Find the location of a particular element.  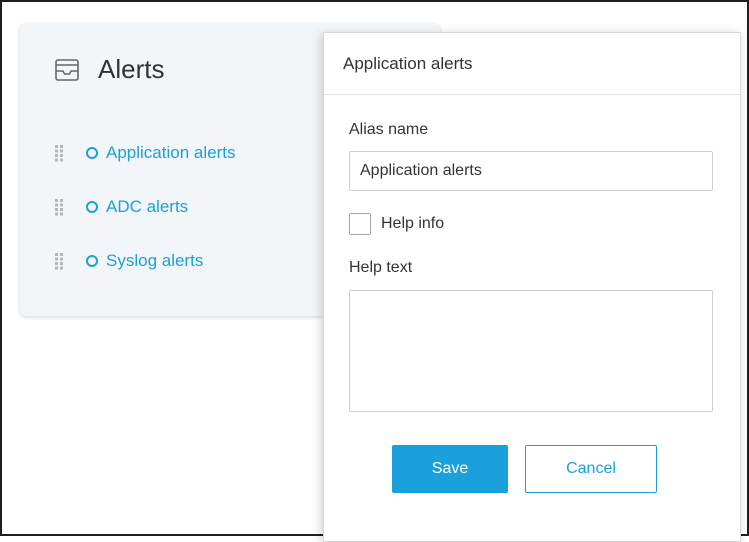

alias-name-input is located at coordinates (531, 171).